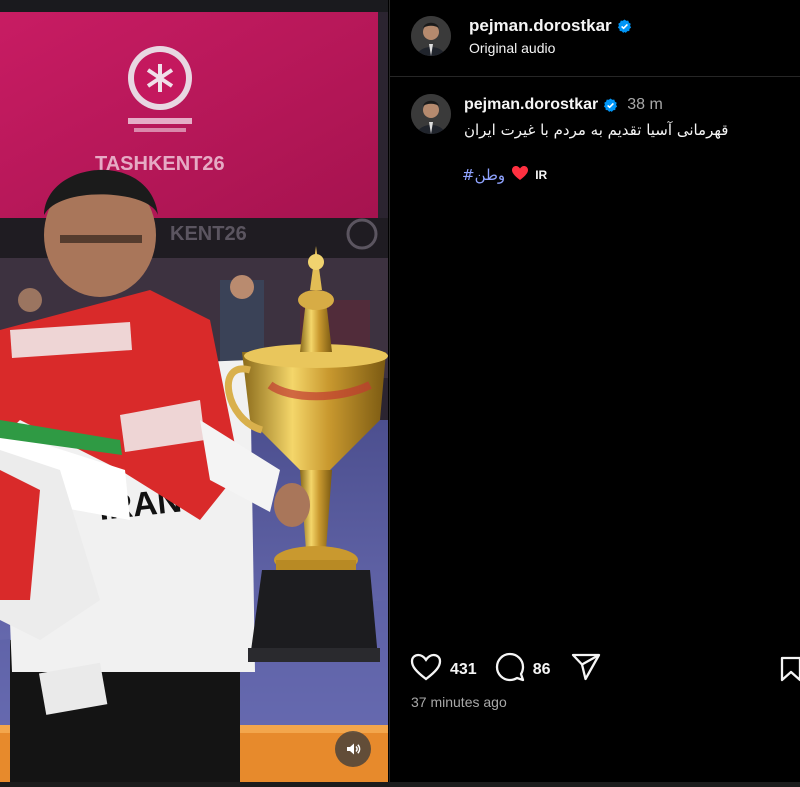 This screenshot has height=787, width=800. I want to click on share-button, so click(586, 669).